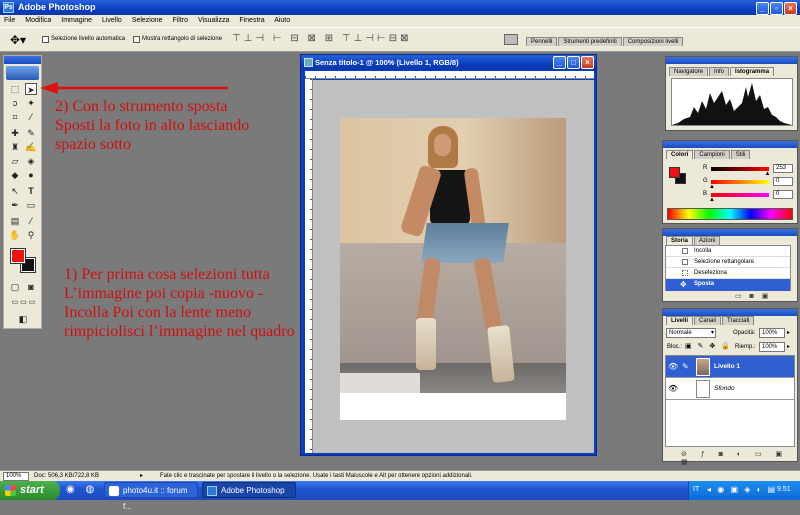  What do you see at coordinates (573, 62) in the screenshot?
I see `doc-maximize-button: □` at bounding box center [573, 62].